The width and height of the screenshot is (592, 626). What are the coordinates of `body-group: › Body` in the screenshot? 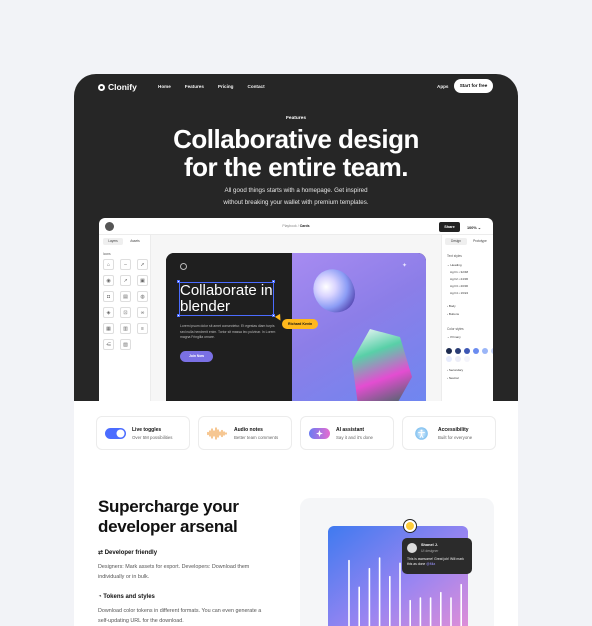 It's located at (451, 306).